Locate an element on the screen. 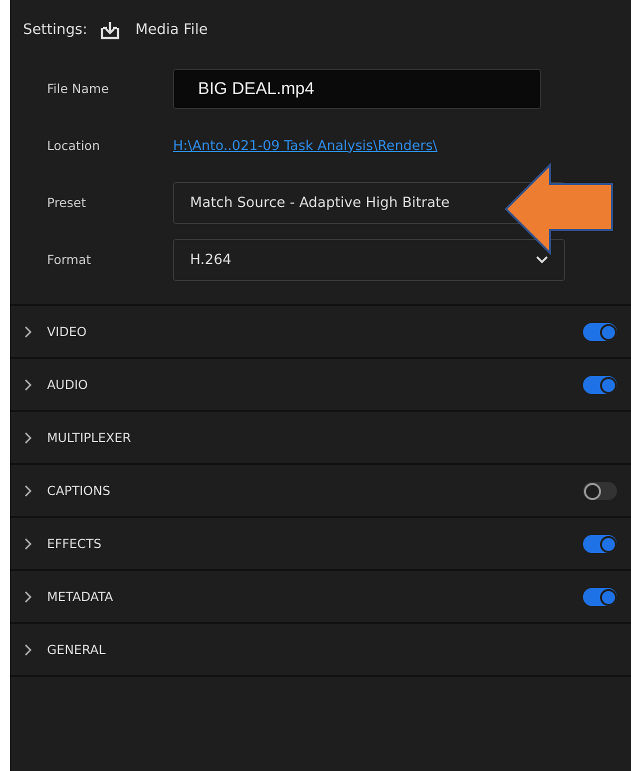 The height and width of the screenshot is (771, 631). field-label: Preset is located at coordinates (67, 202).